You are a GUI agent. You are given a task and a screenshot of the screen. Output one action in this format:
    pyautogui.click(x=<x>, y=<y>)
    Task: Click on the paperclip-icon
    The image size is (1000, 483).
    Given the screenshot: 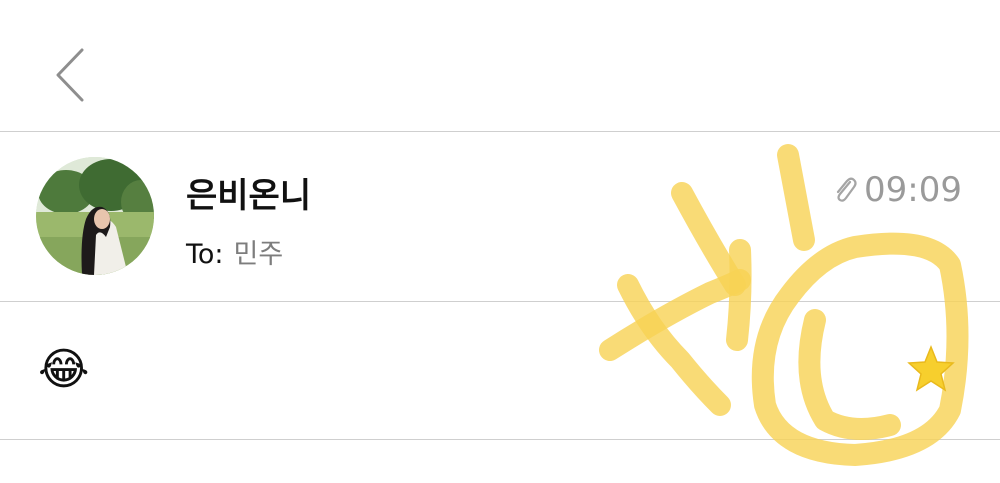 What is the action you would take?
    pyautogui.click(x=846, y=189)
    